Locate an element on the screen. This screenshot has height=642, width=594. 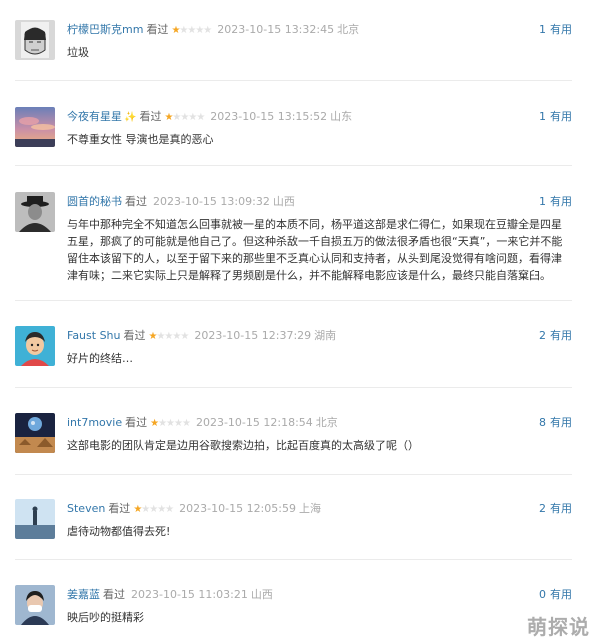
sunset-sky-avatar is located at coordinates (35, 127).